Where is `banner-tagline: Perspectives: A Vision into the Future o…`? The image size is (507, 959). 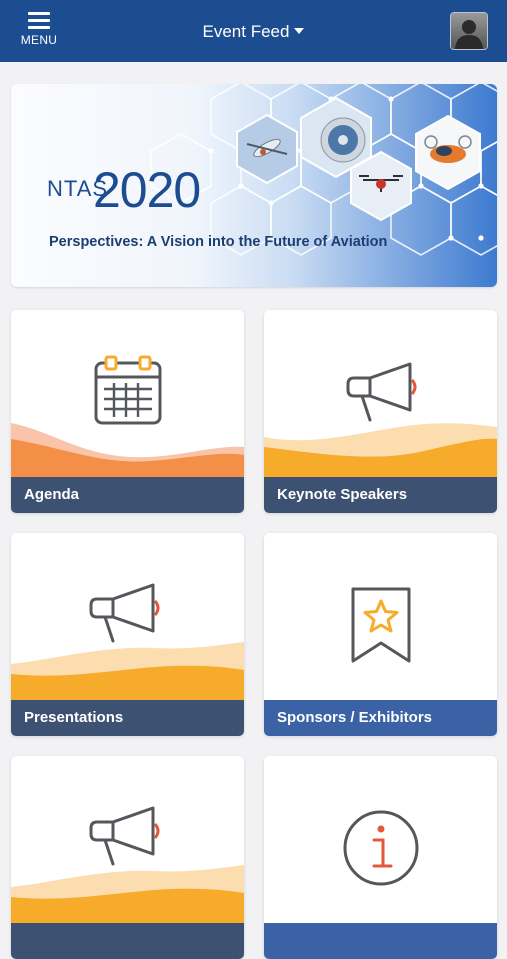
banner-tagline: Perspectives: A Vision into the Future o… is located at coordinates (218, 242).